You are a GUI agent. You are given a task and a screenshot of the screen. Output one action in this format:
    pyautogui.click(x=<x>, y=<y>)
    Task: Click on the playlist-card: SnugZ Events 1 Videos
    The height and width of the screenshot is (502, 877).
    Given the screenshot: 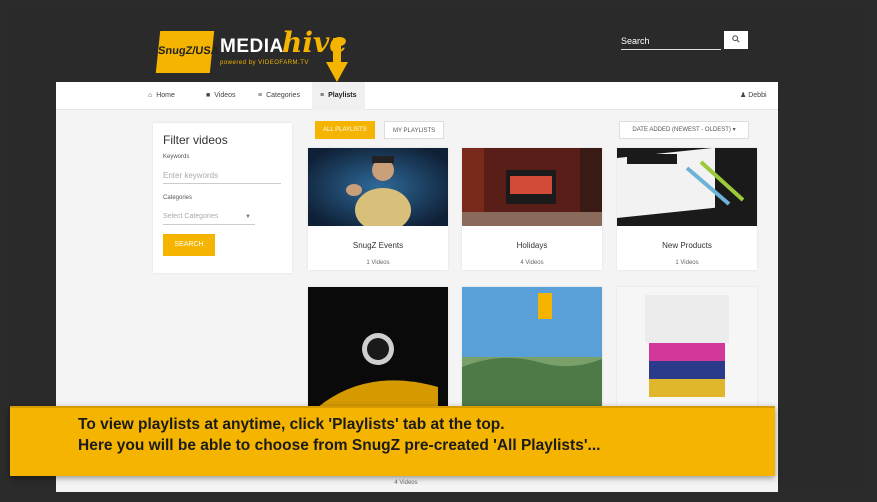 What is the action you would take?
    pyautogui.click(x=378, y=209)
    